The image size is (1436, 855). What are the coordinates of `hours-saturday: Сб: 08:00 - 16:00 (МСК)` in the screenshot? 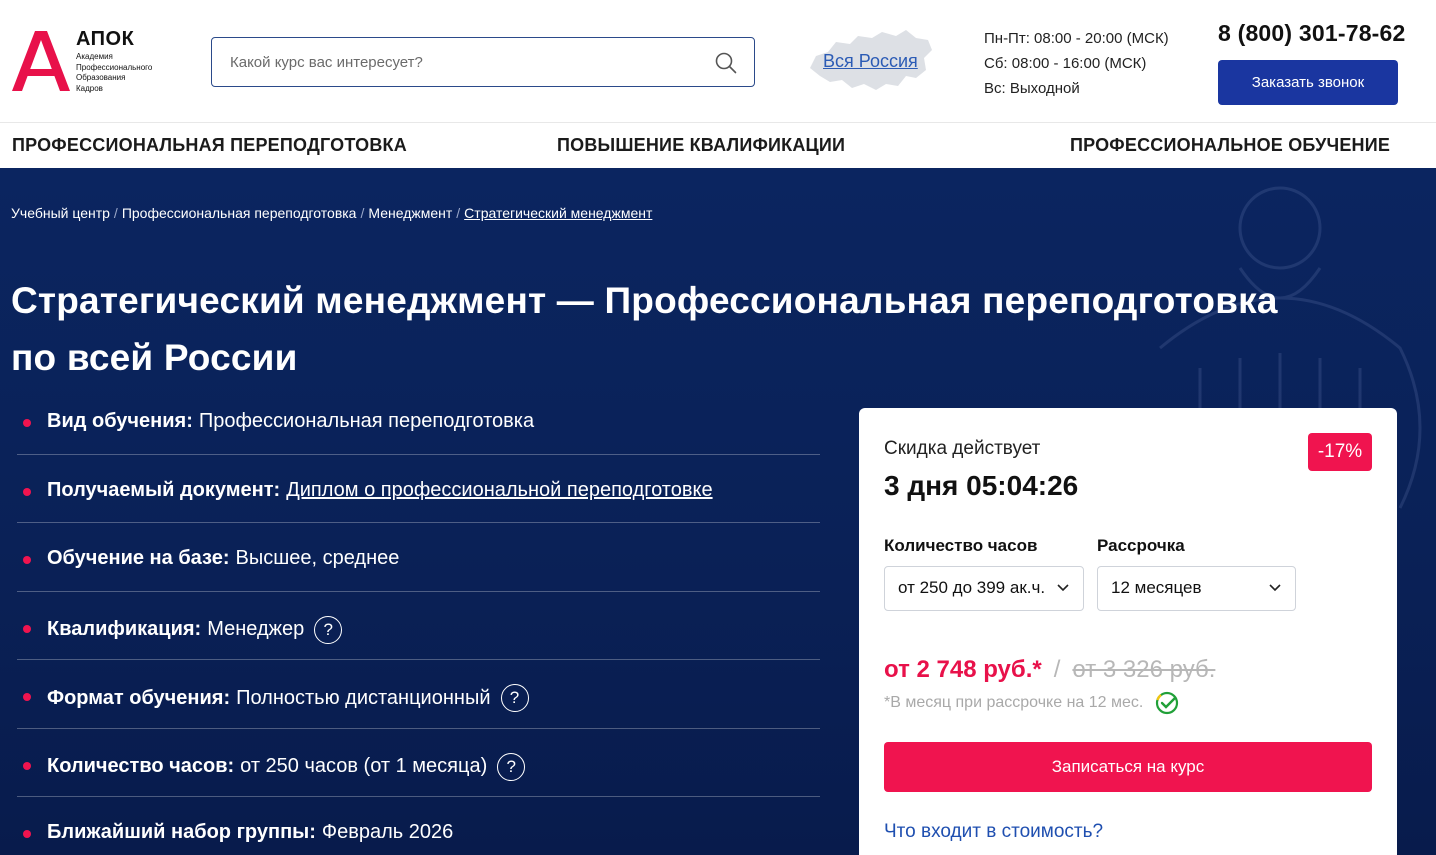 It's located at (1065, 63).